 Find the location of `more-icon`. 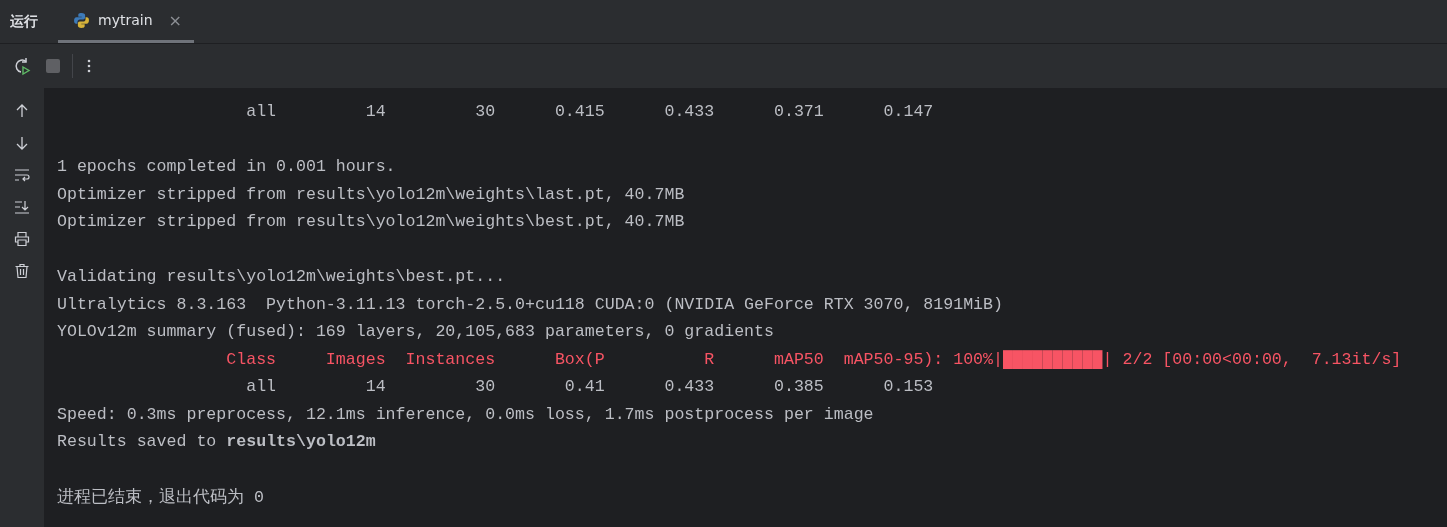

more-icon is located at coordinates (89, 66).